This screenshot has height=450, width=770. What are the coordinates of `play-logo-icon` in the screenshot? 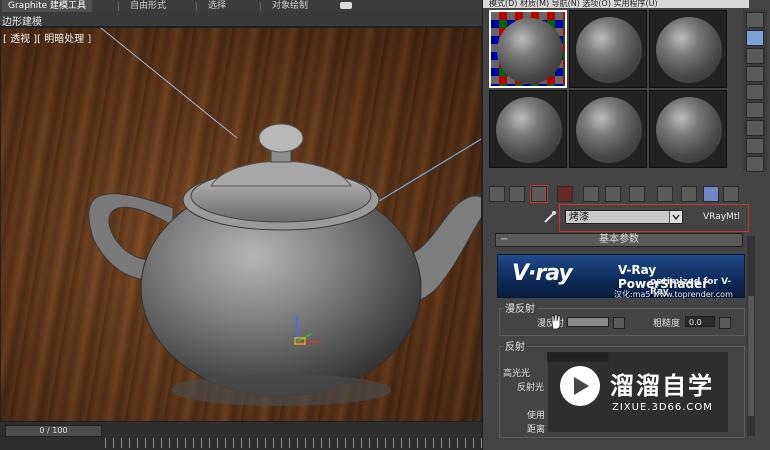 It's located at (580, 386).